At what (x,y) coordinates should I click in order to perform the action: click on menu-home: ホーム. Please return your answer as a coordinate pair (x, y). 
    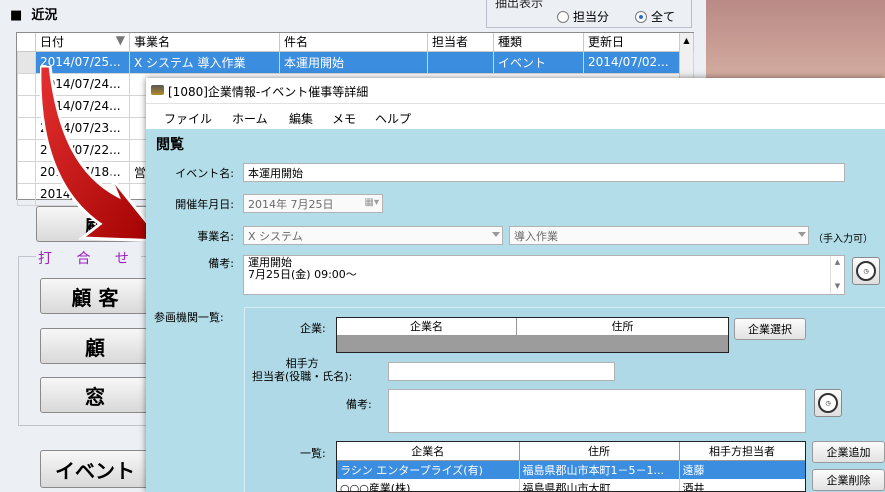
    Looking at the image, I should click on (250, 118).